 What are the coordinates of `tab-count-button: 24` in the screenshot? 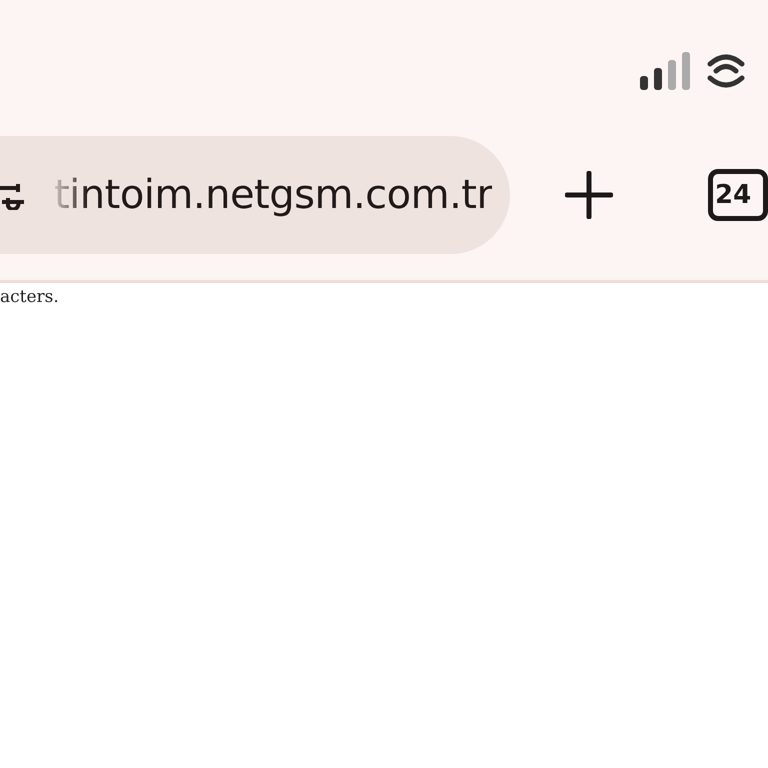 It's located at (738, 195).